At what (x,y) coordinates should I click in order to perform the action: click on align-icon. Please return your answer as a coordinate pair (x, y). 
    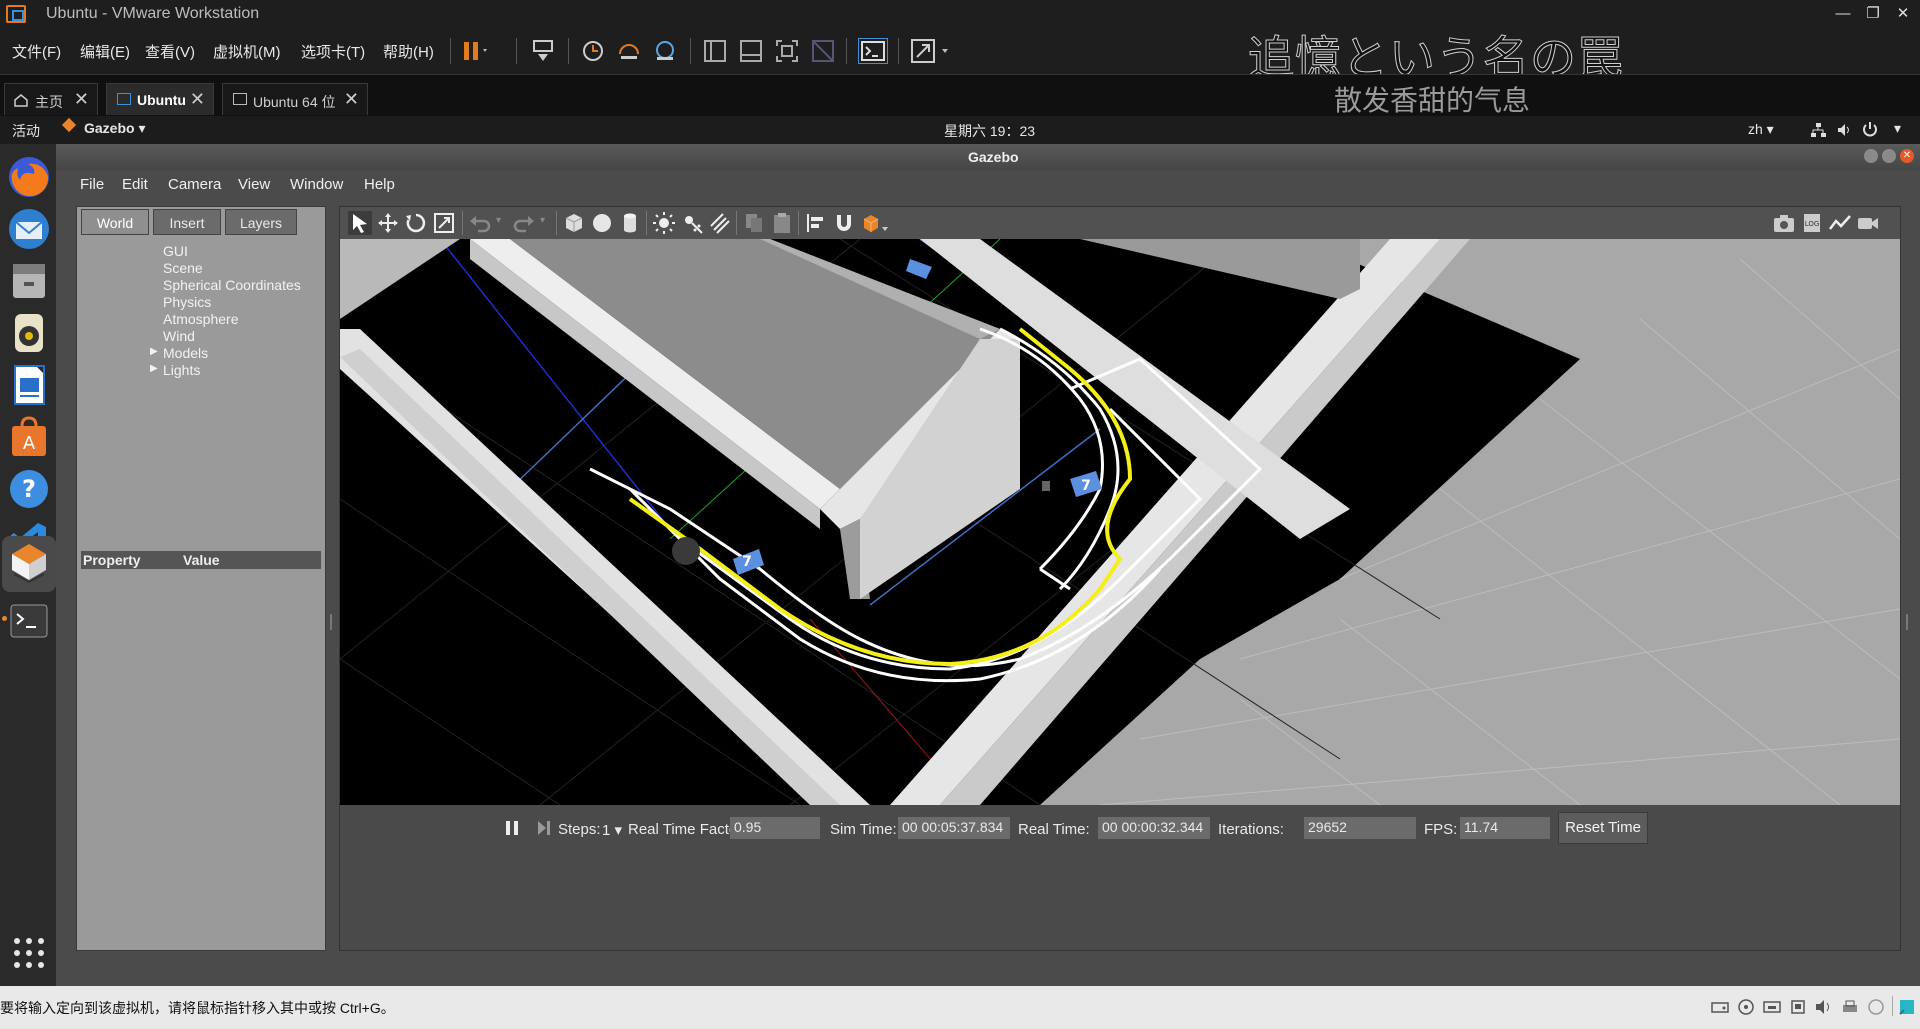
    Looking at the image, I should click on (816, 223).